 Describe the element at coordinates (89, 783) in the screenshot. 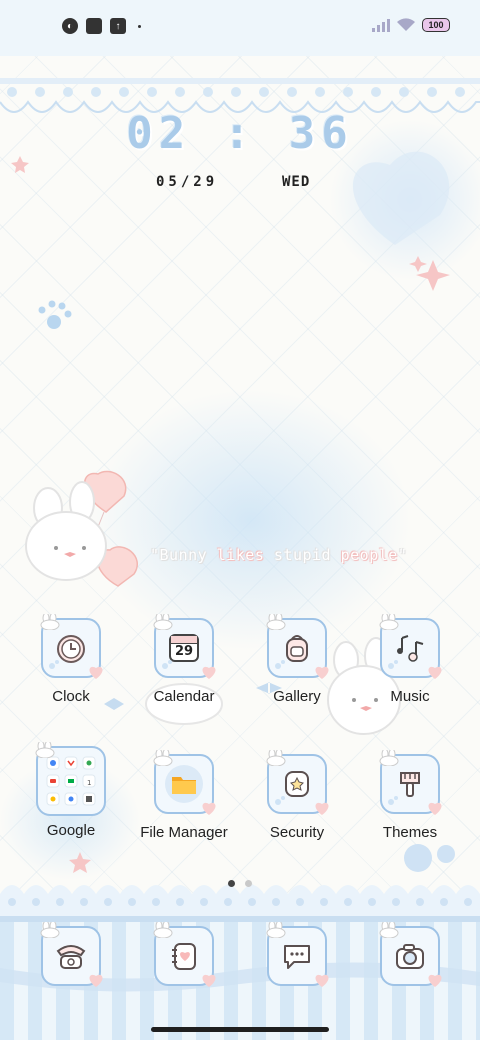

I see `svg-text: 1` at that location.